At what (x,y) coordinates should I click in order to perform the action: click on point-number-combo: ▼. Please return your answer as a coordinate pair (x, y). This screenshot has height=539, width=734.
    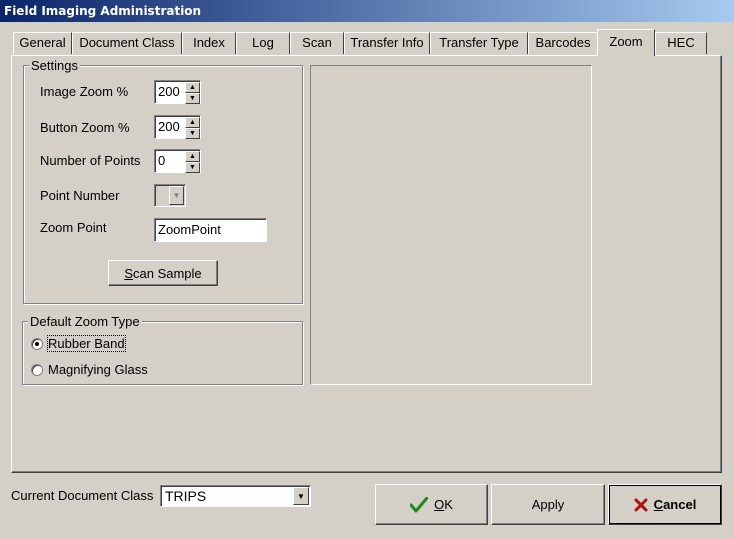
    Looking at the image, I should click on (170, 195).